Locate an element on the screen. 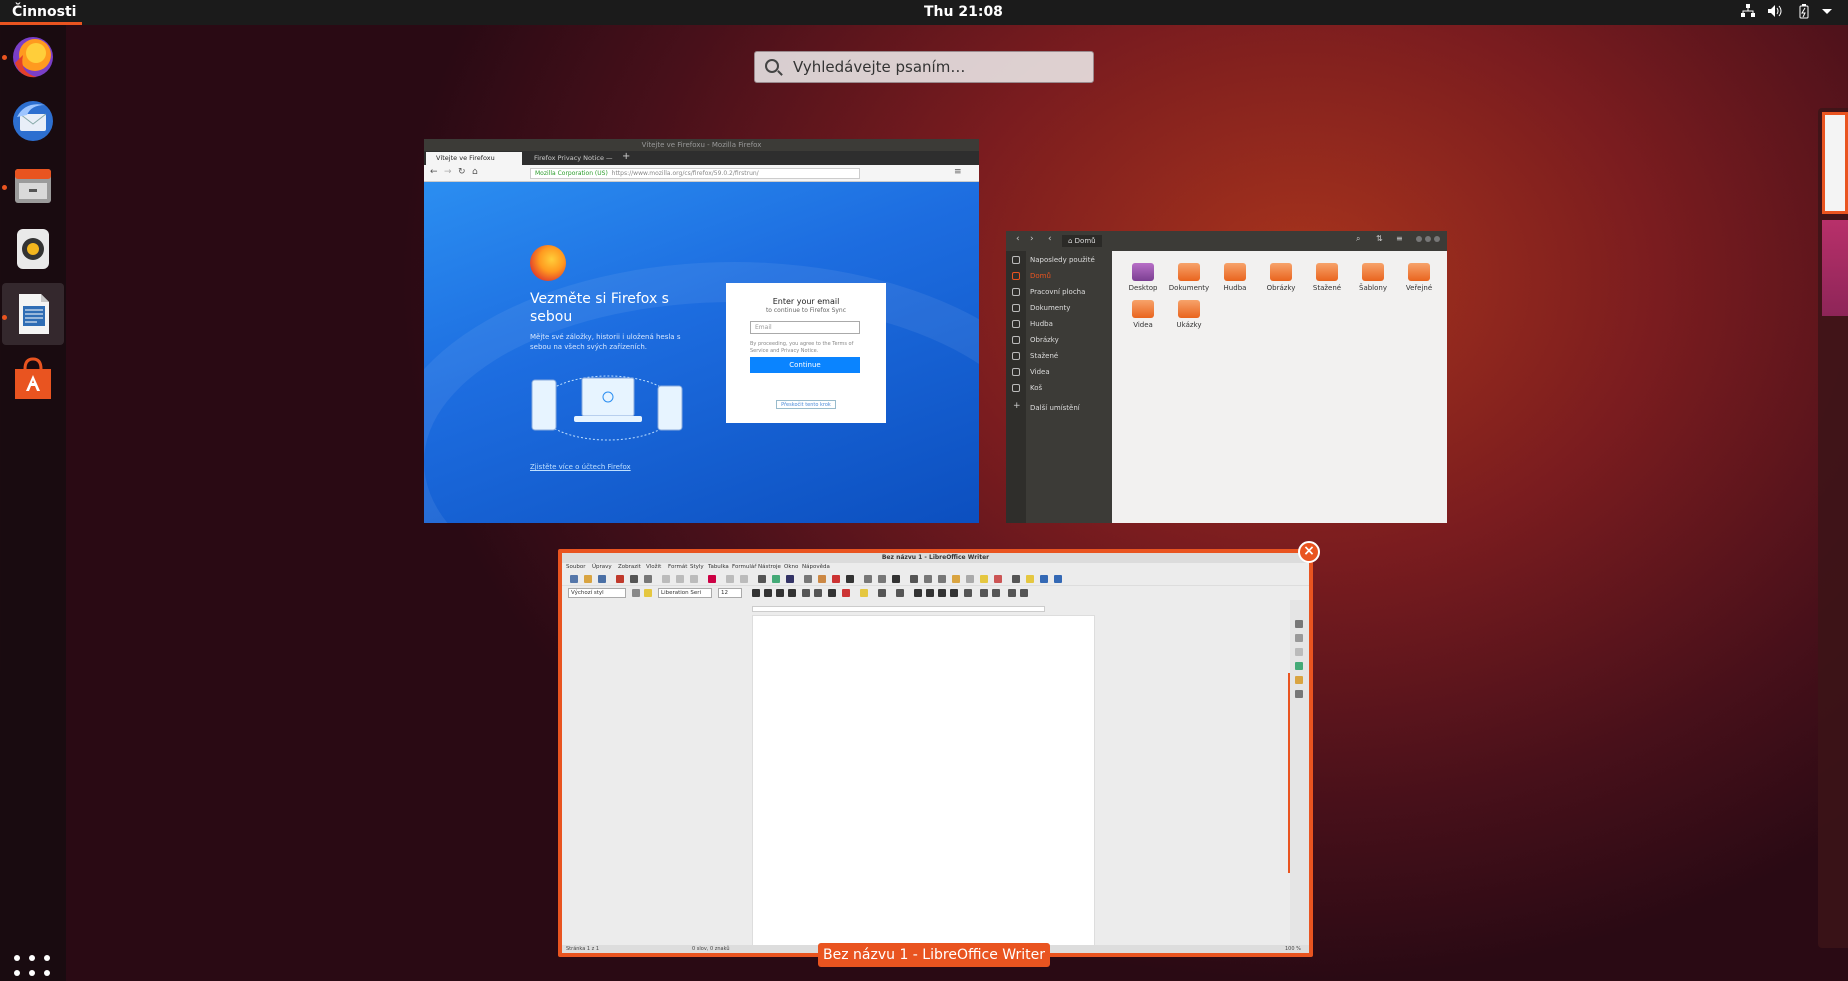 The width and height of the screenshot is (1848, 981). learn-more-link: Zjistěte více o účtech Firefox is located at coordinates (580, 467).